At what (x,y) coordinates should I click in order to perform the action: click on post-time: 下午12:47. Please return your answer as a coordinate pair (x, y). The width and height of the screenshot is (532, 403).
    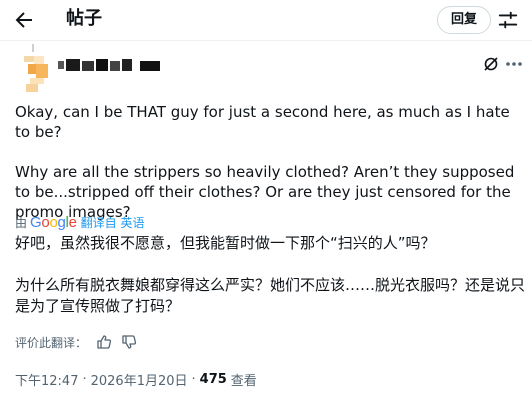
    Looking at the image, I should click on (46, 379).